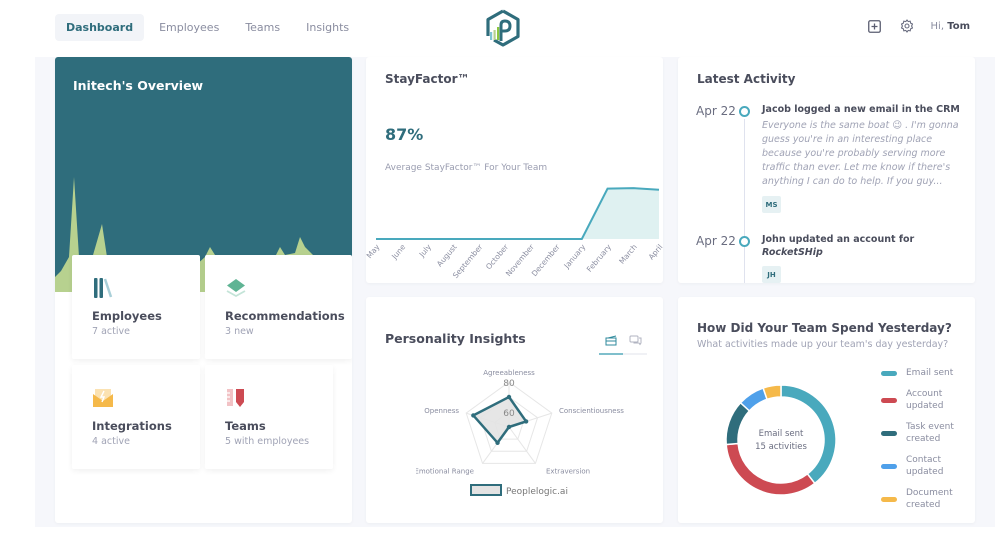 The image size is (1000, 533). I want to click on nav-tab-dashboard: Dashboard, so click(100, 27).